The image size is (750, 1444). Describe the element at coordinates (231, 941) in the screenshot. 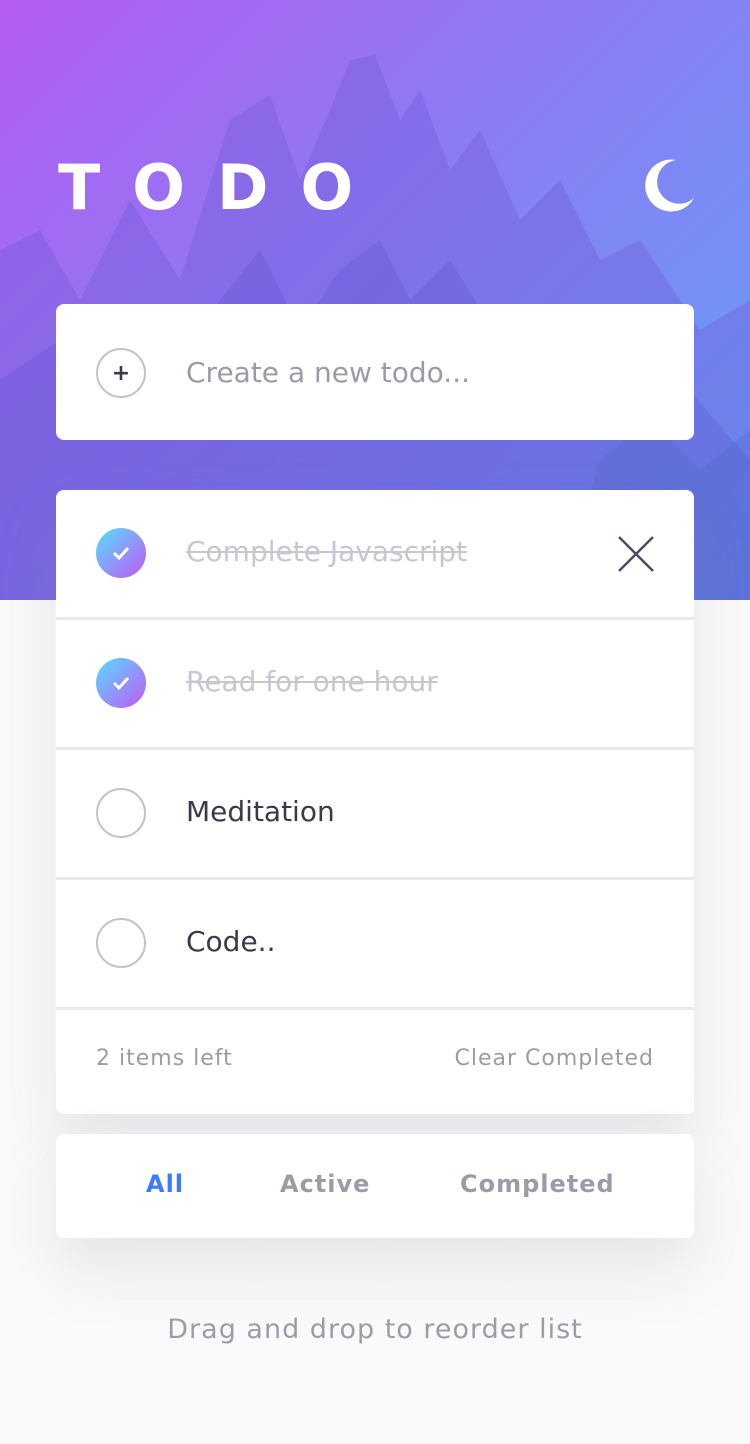

I see `todo-text: Code..` at that location.